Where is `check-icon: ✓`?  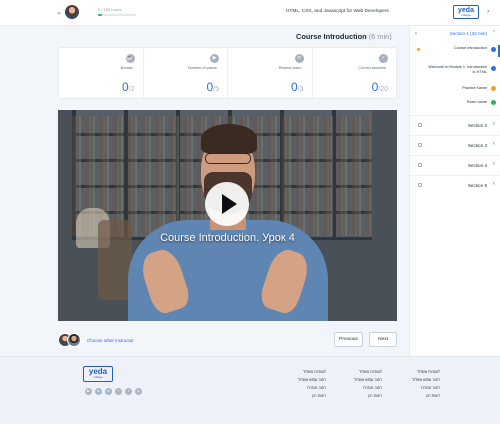
check-icon: ✓ is located at coordinates (383, 58).